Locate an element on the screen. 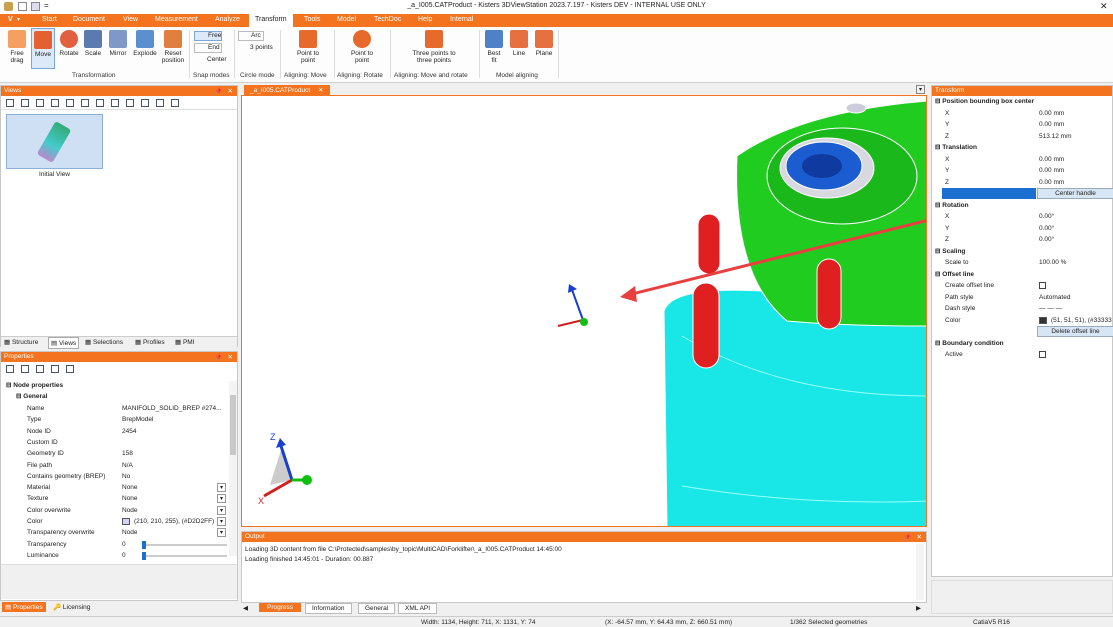 The image size is (1113, 627). transform-row: Z 0.00° is located at coordinates (1029, 240).